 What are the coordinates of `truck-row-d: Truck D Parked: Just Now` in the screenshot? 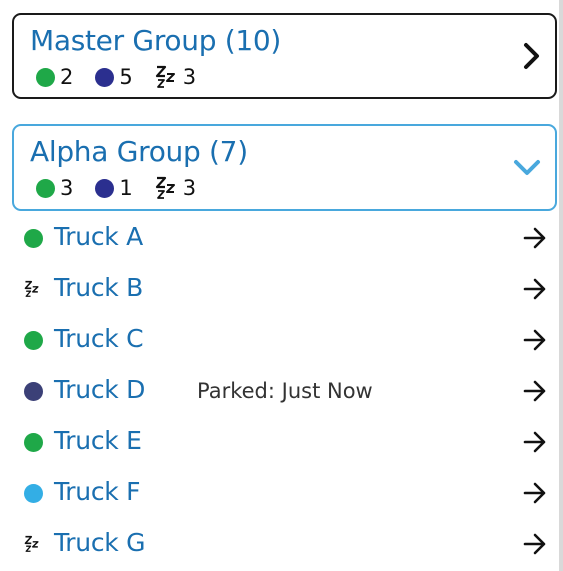 It's located at (279, 390).